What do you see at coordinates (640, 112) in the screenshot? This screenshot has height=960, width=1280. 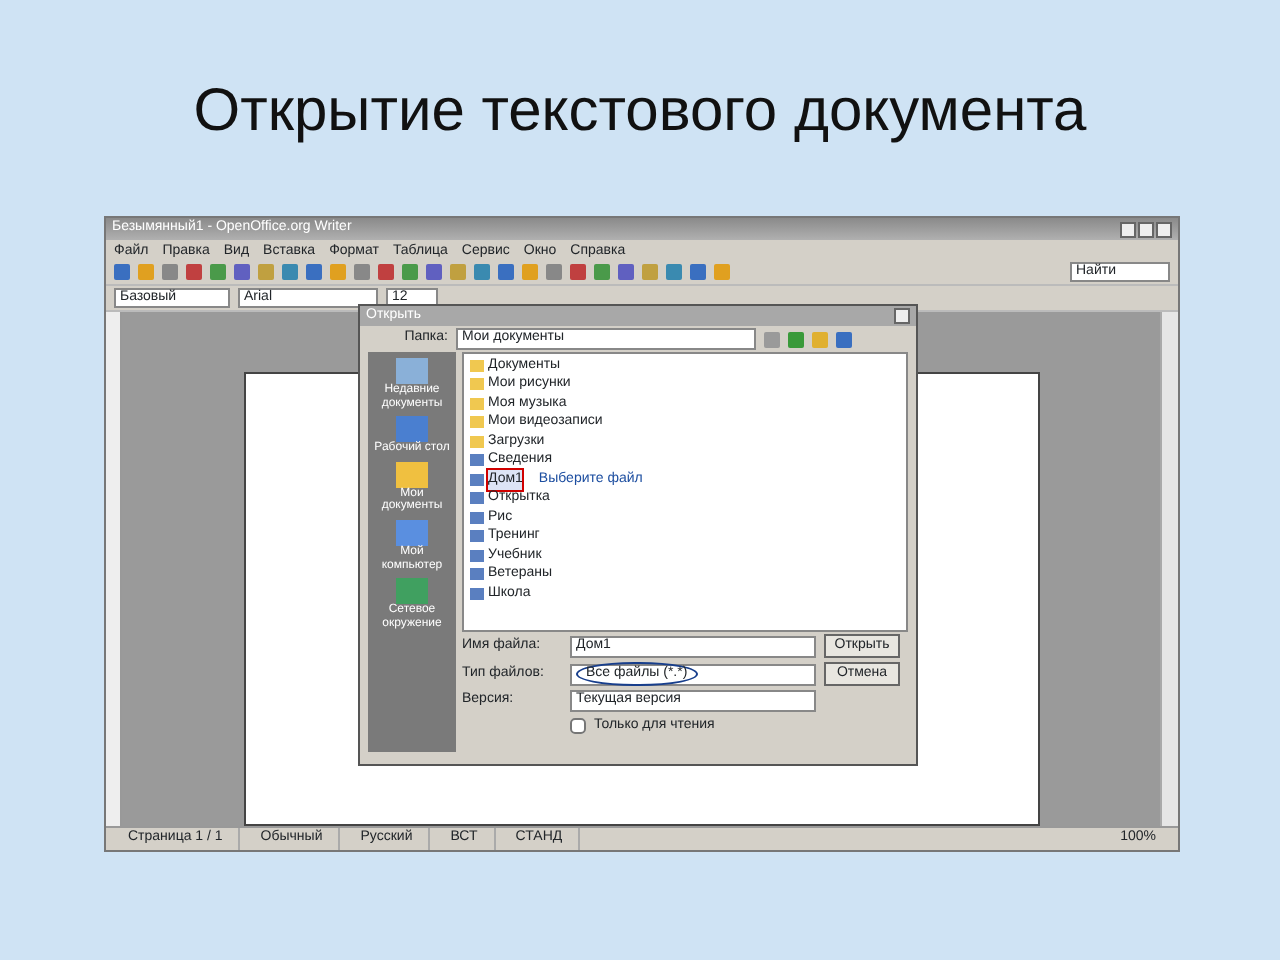 I see `slide-title: Открытие текстового документа` at bounding box center [640, 112].